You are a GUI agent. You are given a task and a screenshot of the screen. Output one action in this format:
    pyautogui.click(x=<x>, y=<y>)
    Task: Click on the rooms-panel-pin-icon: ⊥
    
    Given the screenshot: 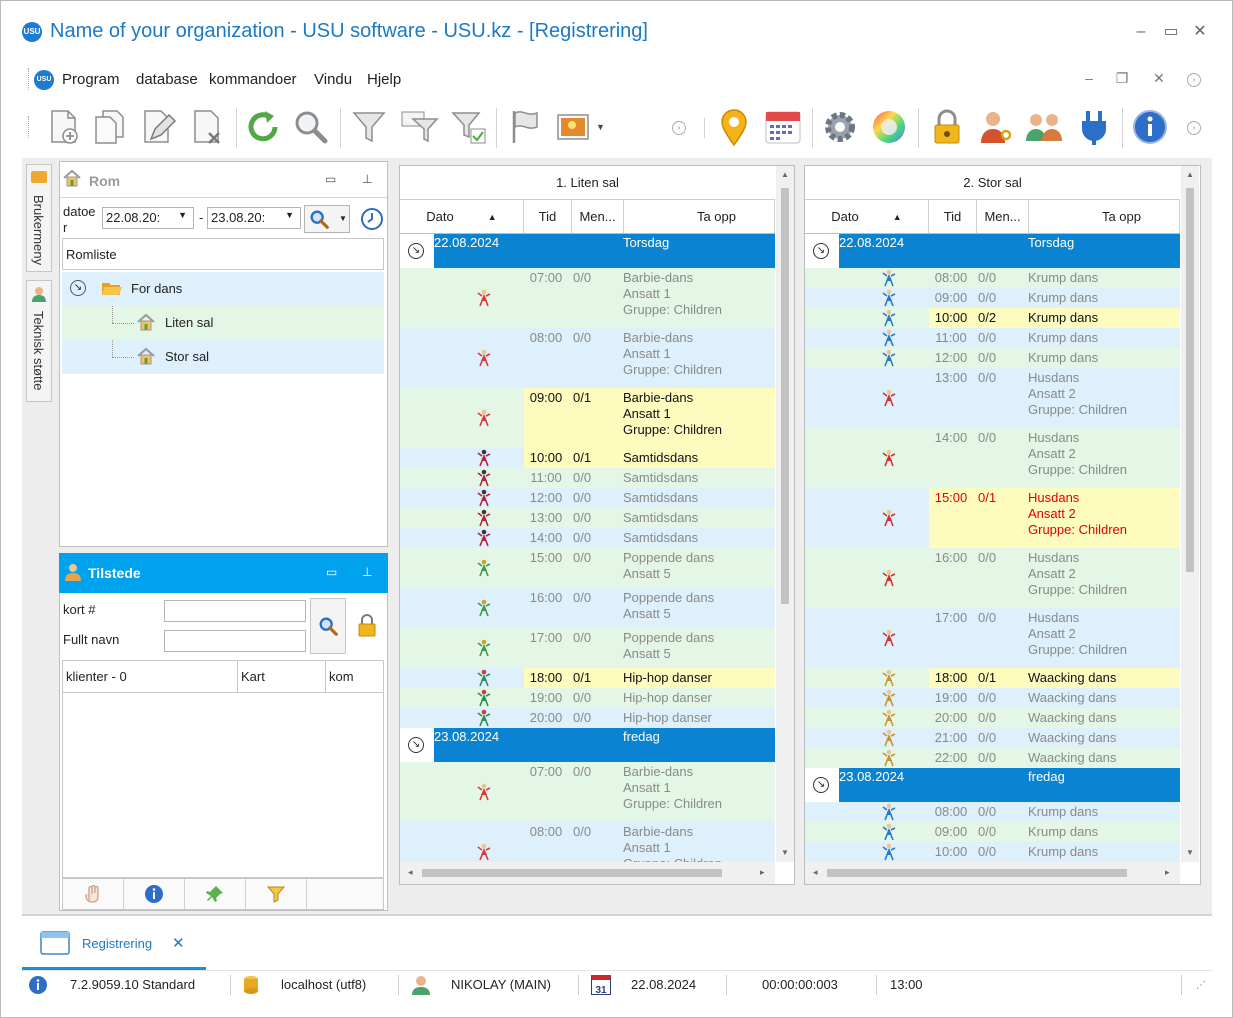 What is the action you would take?
    pyautogui.click(x=367, y=179)
    